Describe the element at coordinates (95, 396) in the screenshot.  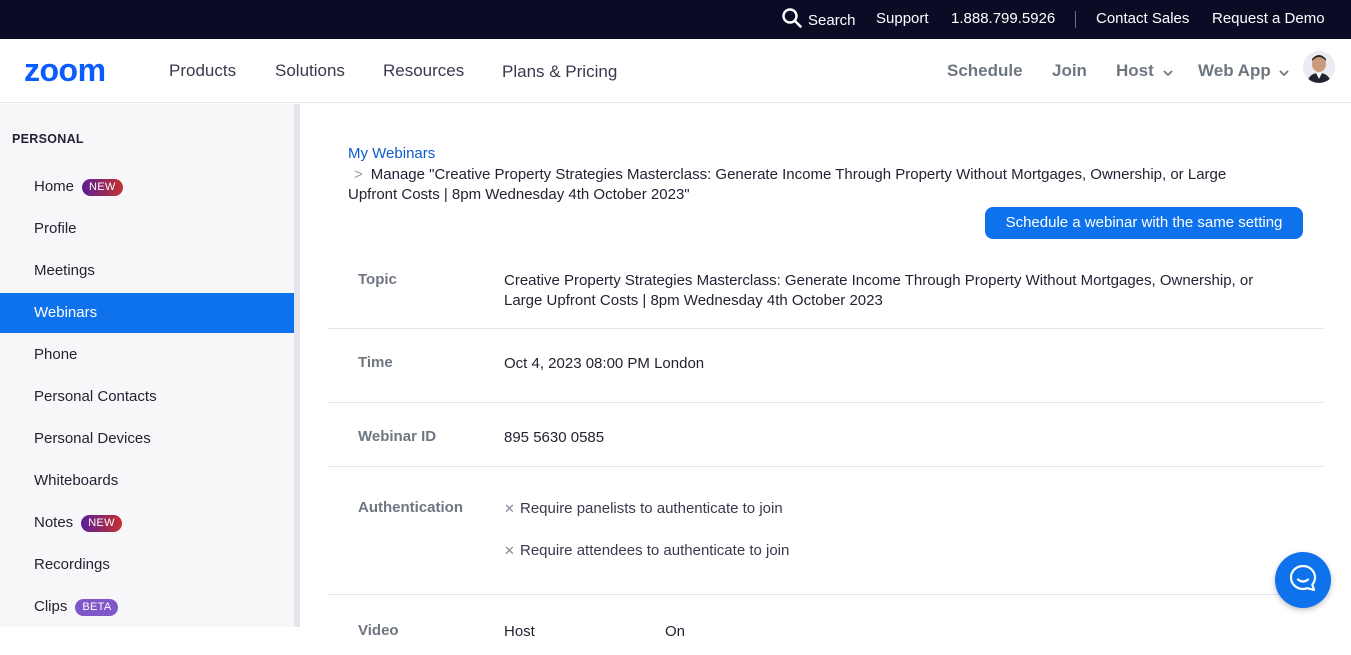
I see `sidebar-item-label: Personal Contacts` at that location.